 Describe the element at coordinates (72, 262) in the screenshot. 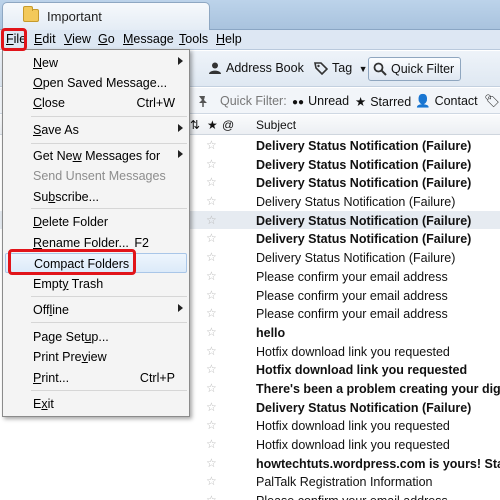

I see `annotation-compact-folders-highlight` at that location.